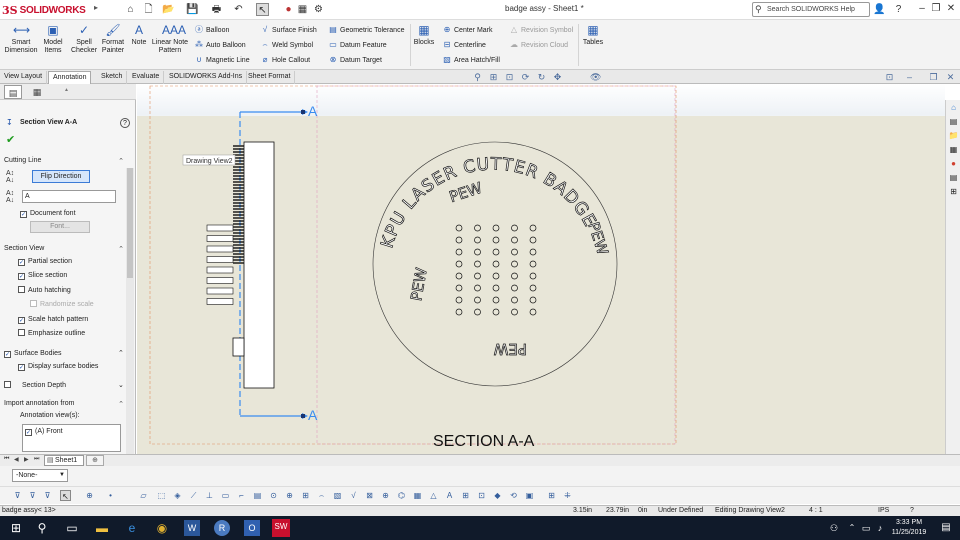  What do you see at coordinates (17, 495) in the screenshot?
I see `filter-icon: ⊽` at bounding box center [17, 495].